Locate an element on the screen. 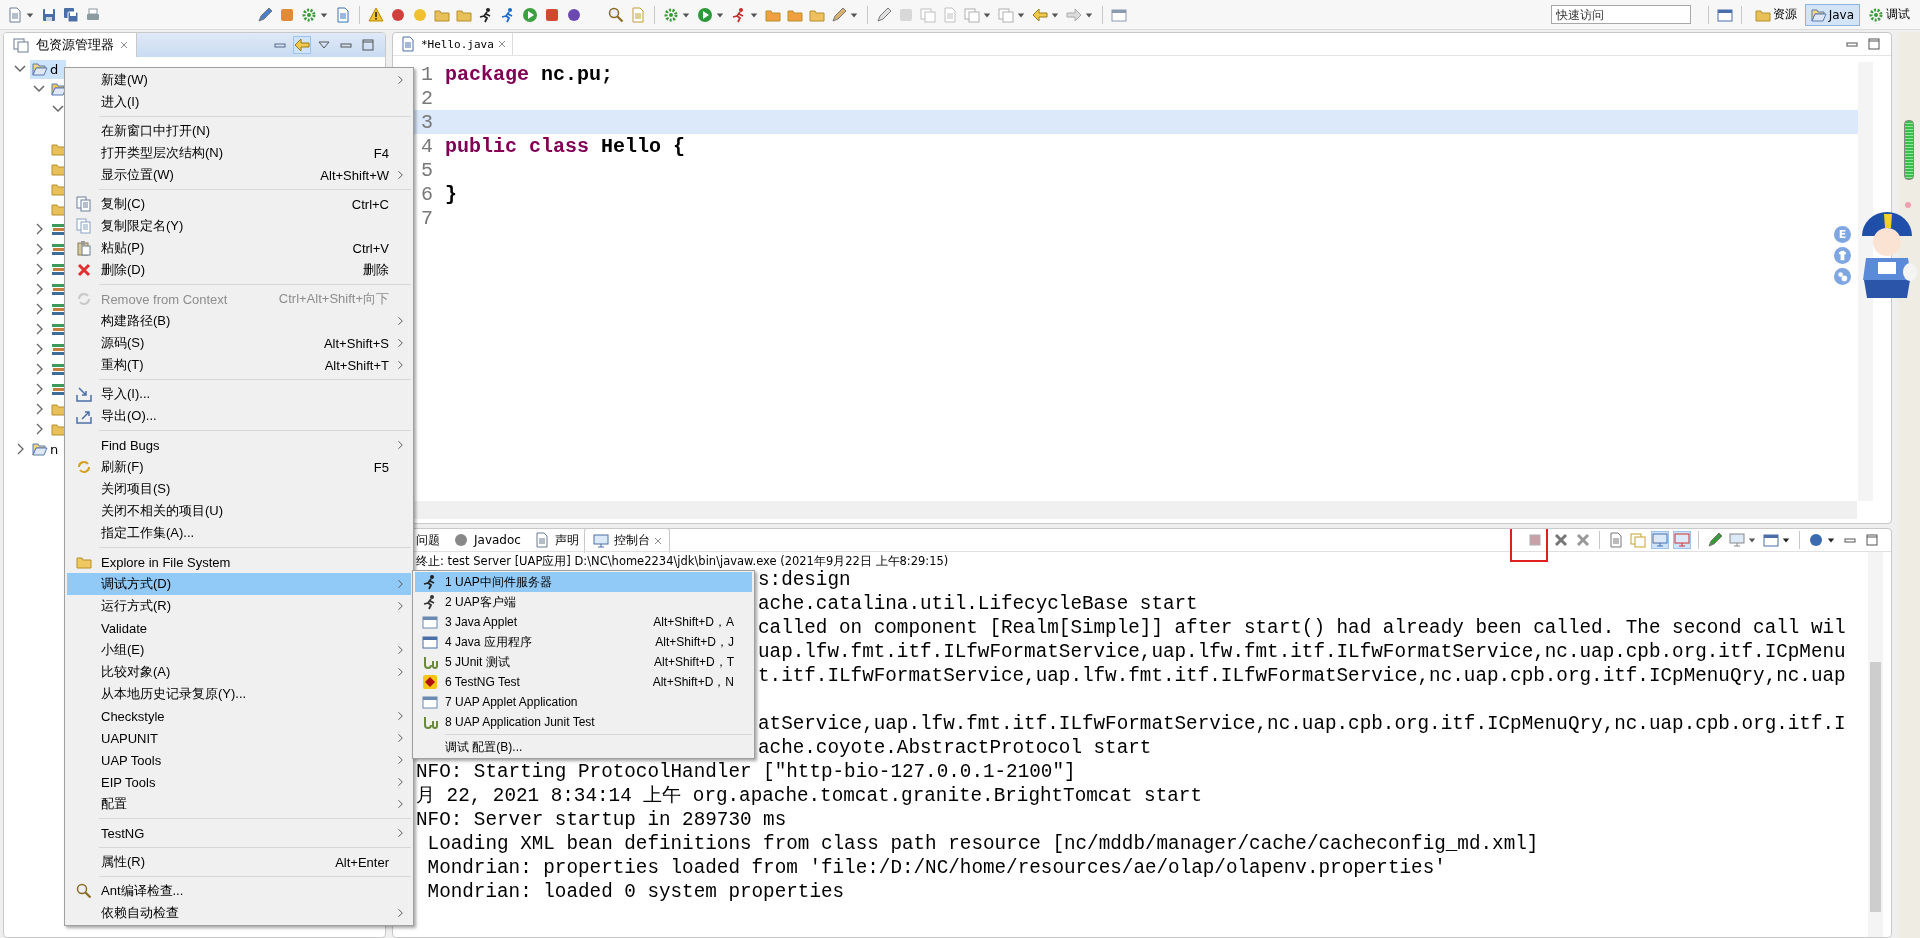  menu-item: 小组(E) is located at coordinates (239, 650).